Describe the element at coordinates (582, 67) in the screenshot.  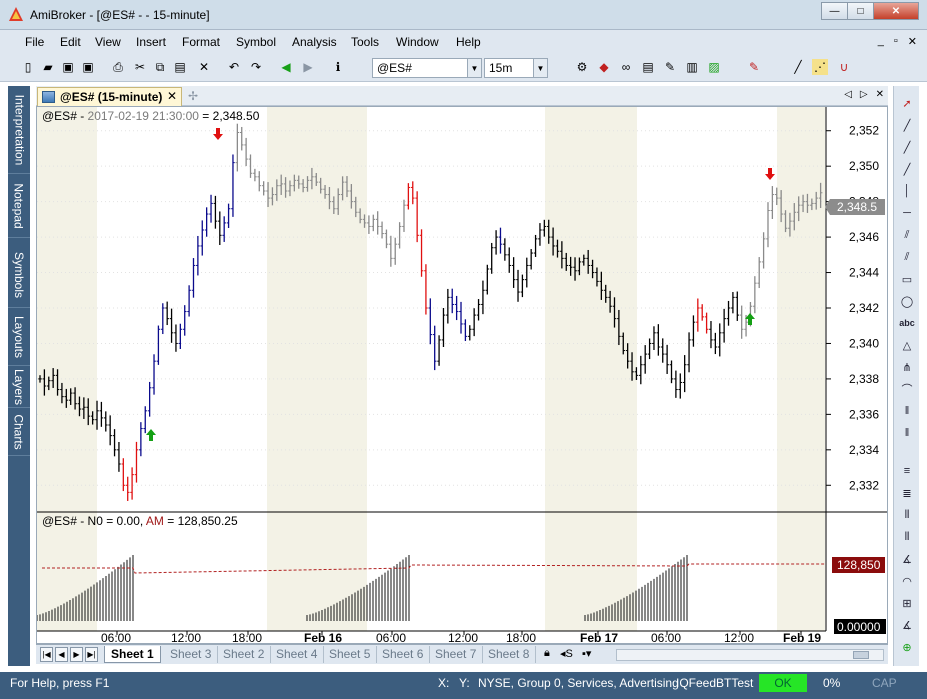
I see `settings-gear-icon: ⚙` at that location.